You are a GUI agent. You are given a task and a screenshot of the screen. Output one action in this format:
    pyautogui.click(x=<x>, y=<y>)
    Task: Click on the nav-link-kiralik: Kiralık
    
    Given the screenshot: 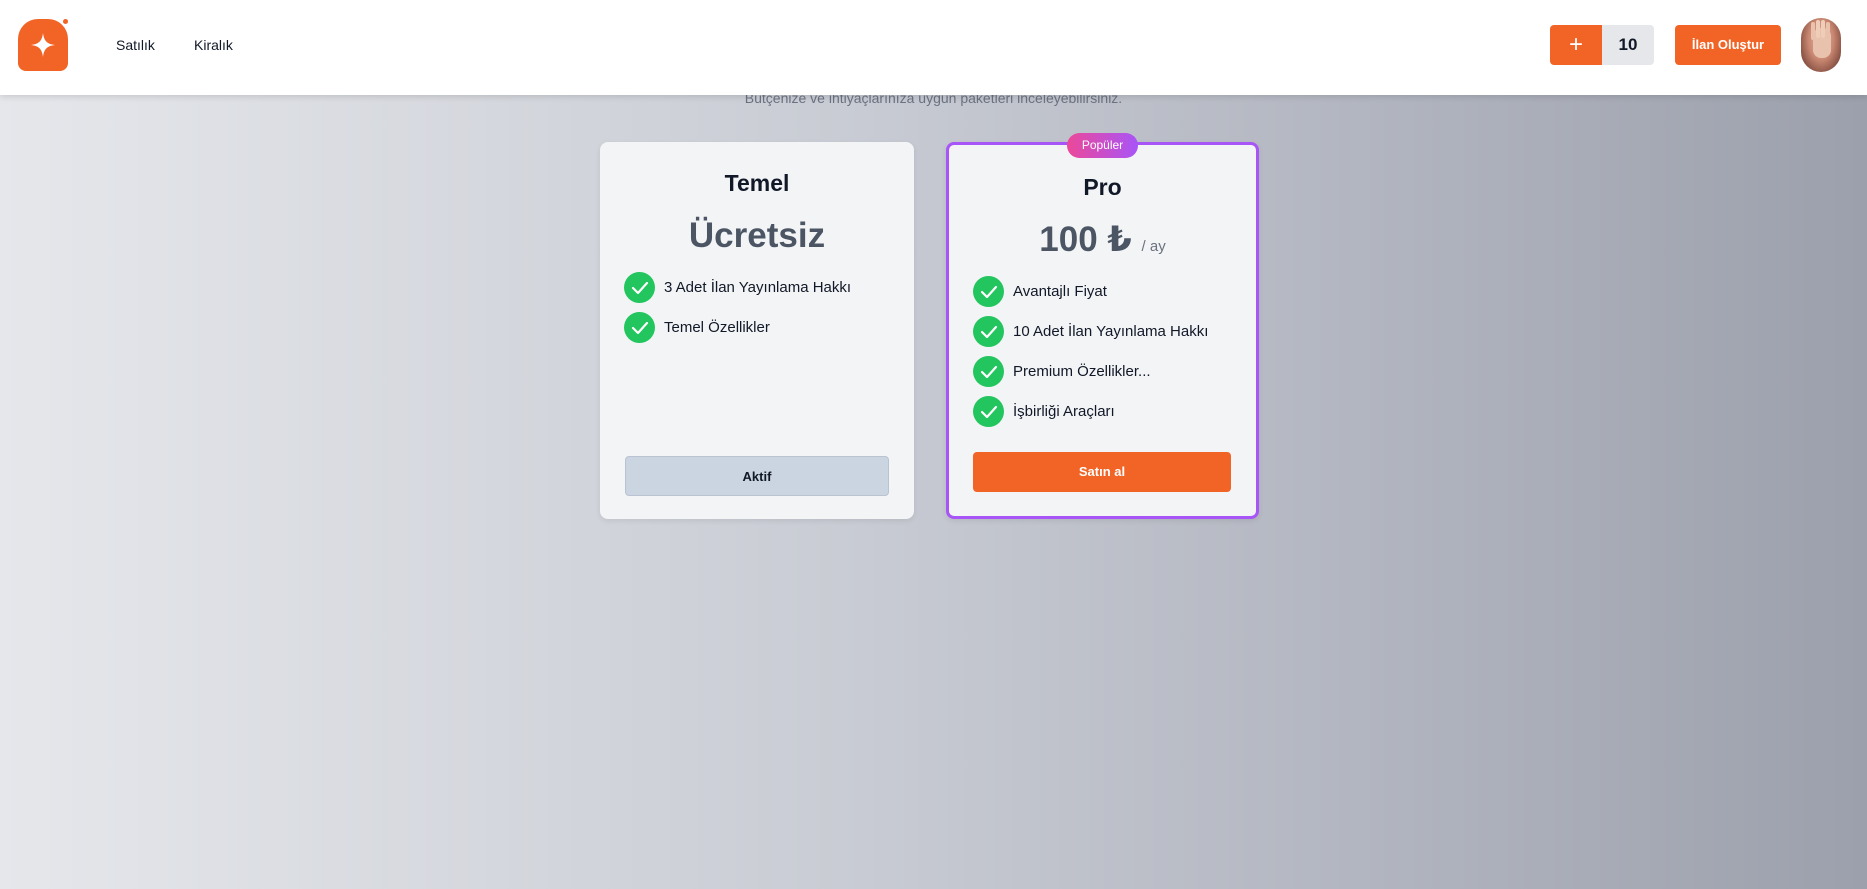 What is the action you would take?
    pyautogui.click(x=213, y=45)
    